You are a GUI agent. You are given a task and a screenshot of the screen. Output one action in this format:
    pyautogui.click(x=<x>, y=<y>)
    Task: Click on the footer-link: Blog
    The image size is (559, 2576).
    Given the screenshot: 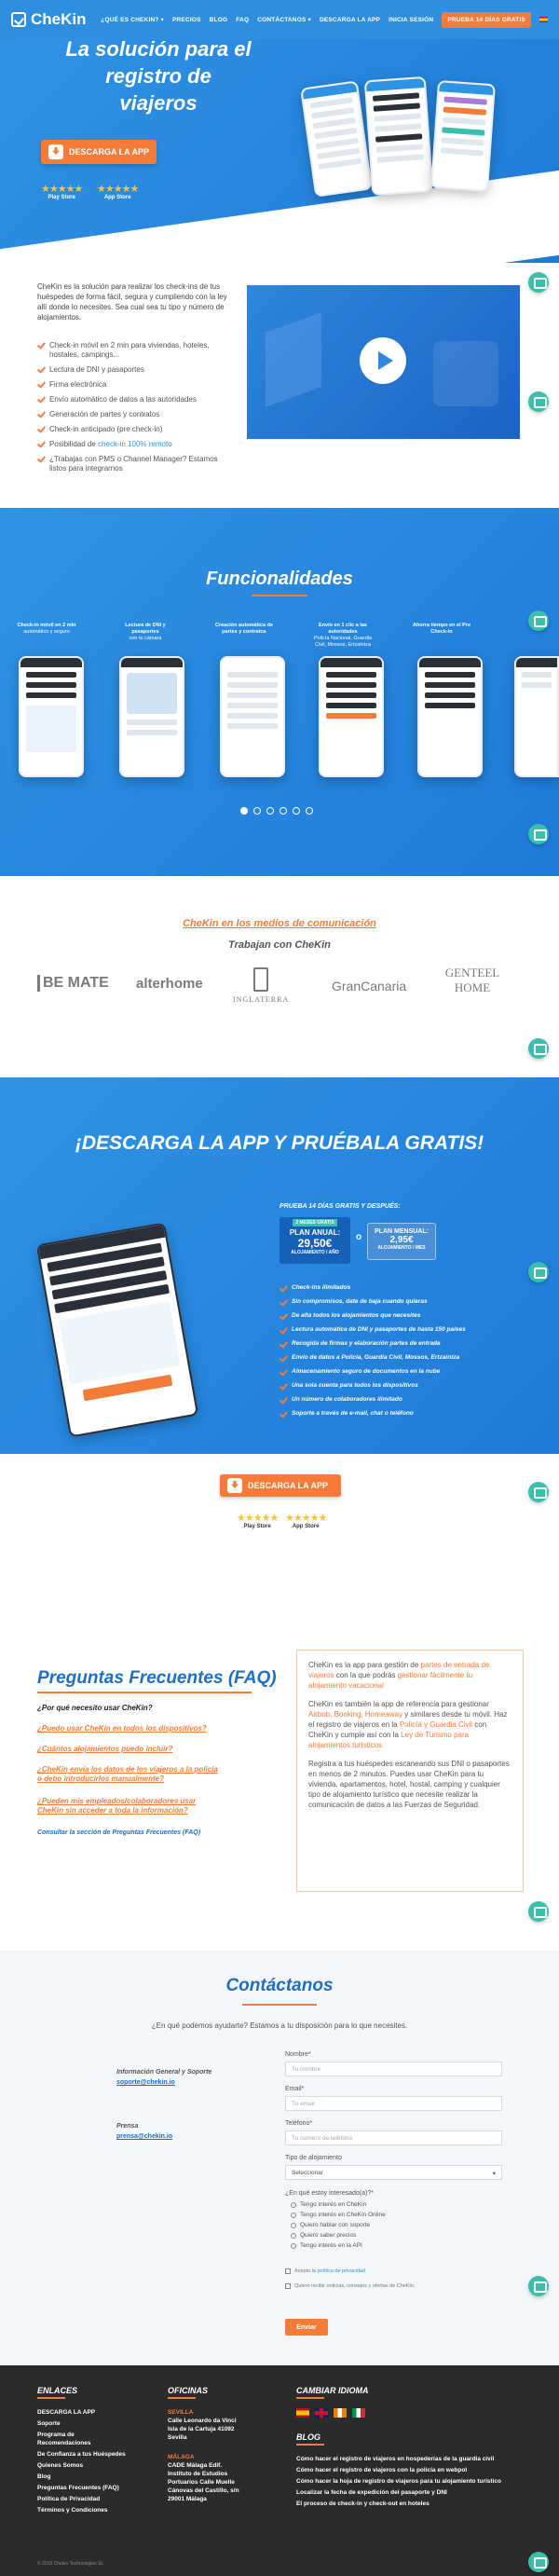 What is the action you would take?
    pyautogui.click(x=43, y=2477)
    